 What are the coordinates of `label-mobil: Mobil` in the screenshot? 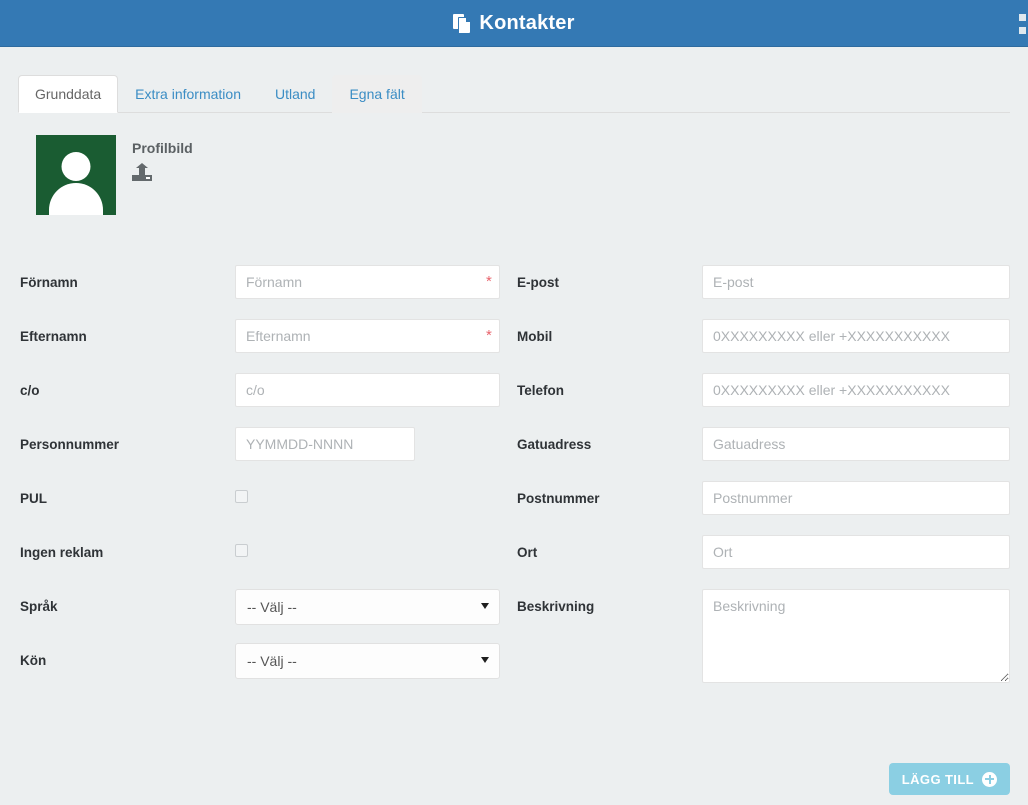 It's located at (535, 336).